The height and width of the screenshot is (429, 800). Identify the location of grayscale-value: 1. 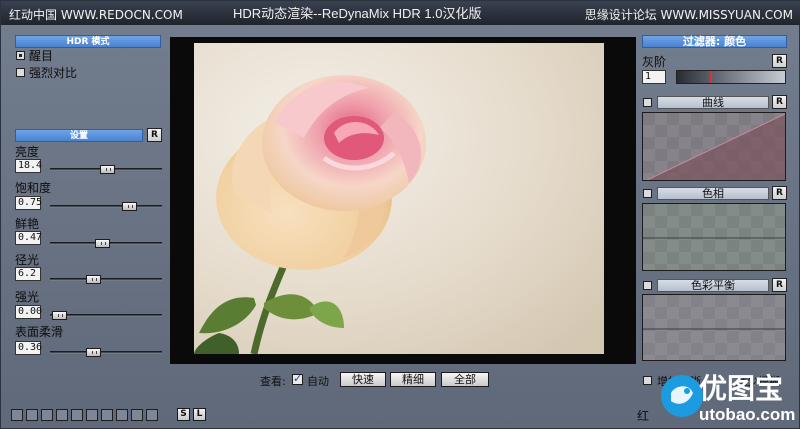
(654, 77).